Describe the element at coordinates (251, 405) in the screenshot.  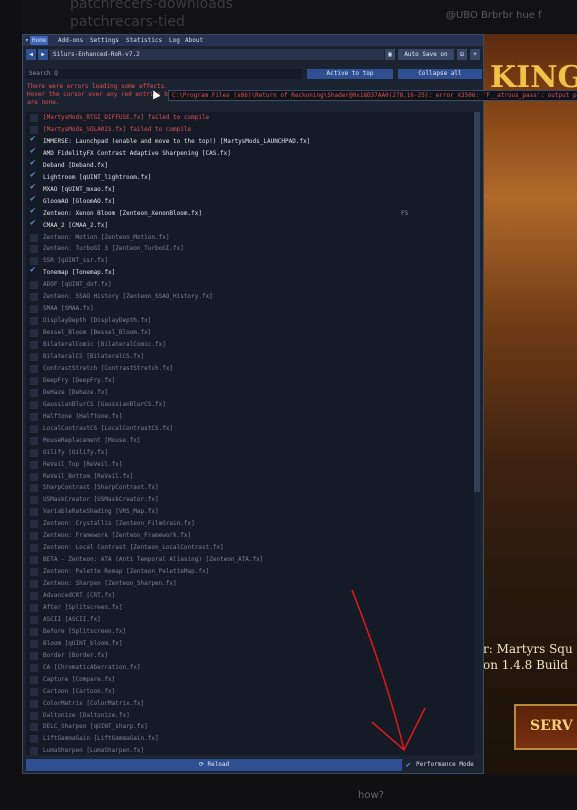
I see `effect-row: GaussianBlurCS [GaussianBlurCS.fx]` at that location.